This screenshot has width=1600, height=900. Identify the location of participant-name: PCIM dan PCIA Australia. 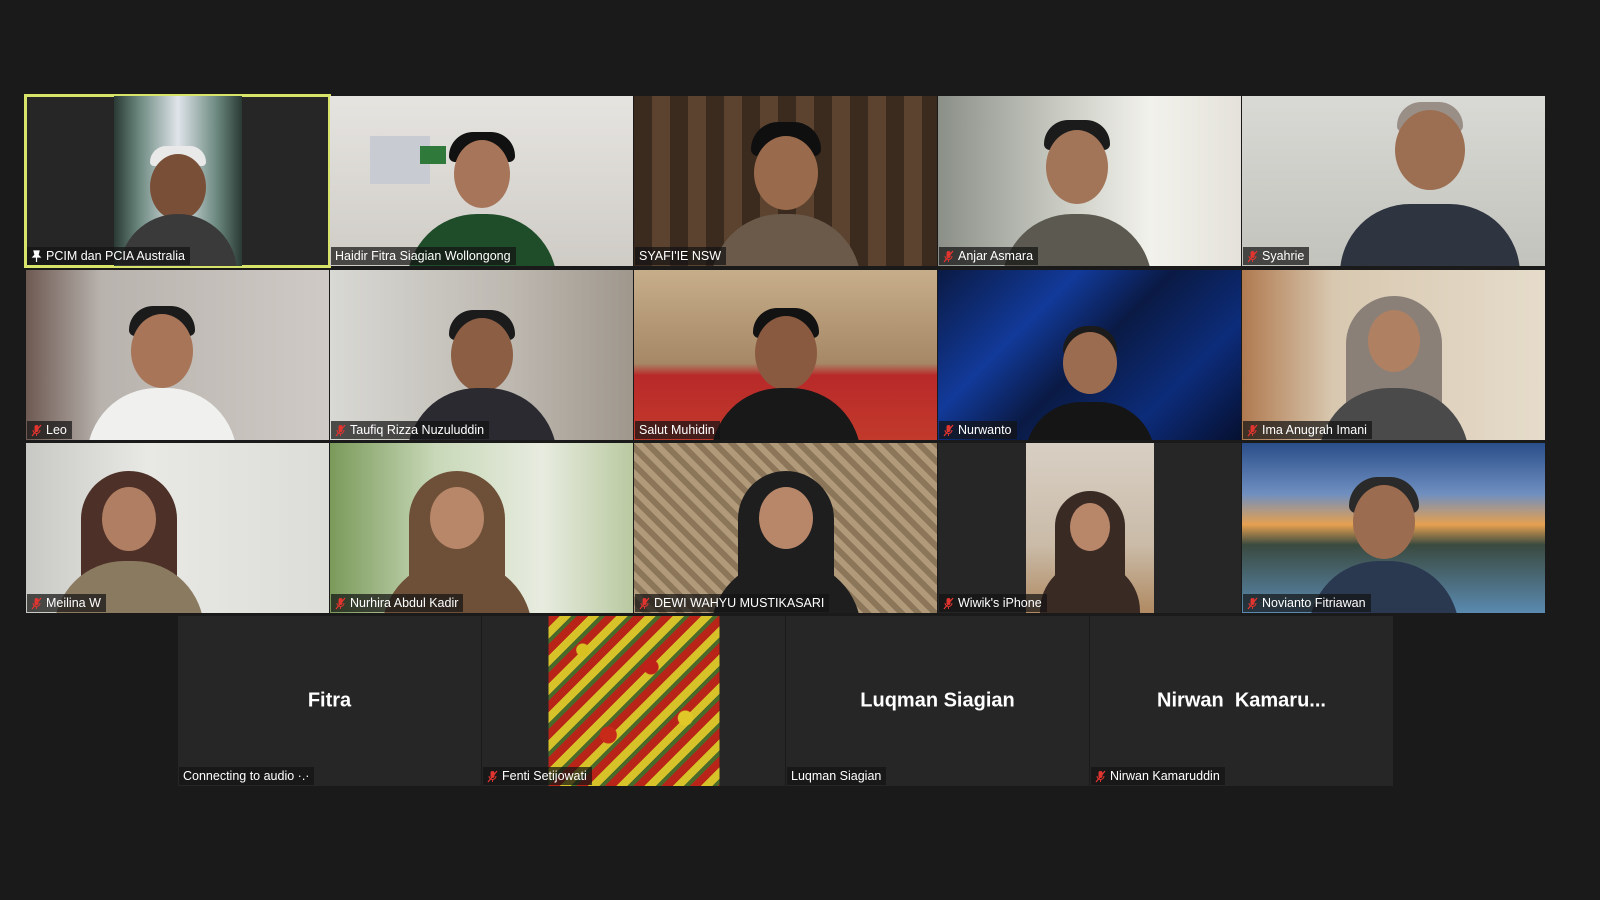
(115, 256).